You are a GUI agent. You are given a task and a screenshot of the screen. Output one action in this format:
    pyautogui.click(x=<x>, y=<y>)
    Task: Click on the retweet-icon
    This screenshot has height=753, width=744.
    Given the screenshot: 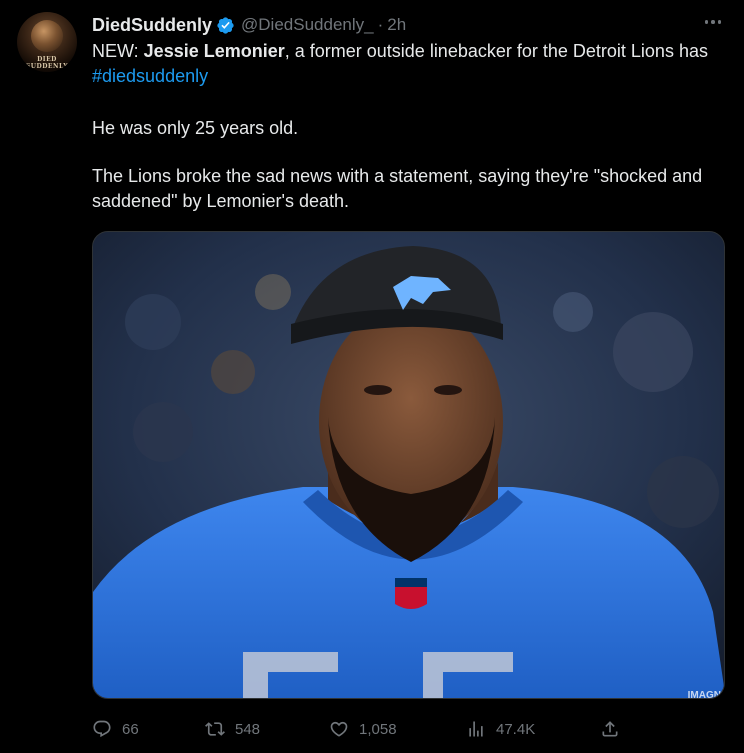 What is the action you would take?
    pyautogui.click(x=215, y=729)
    